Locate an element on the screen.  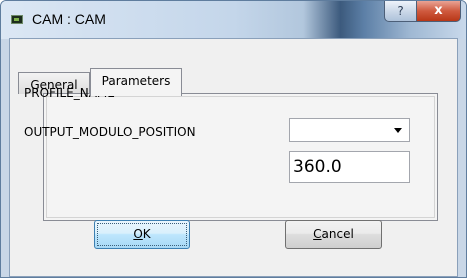
help-icon: ? is located at coordinates (400, 11).